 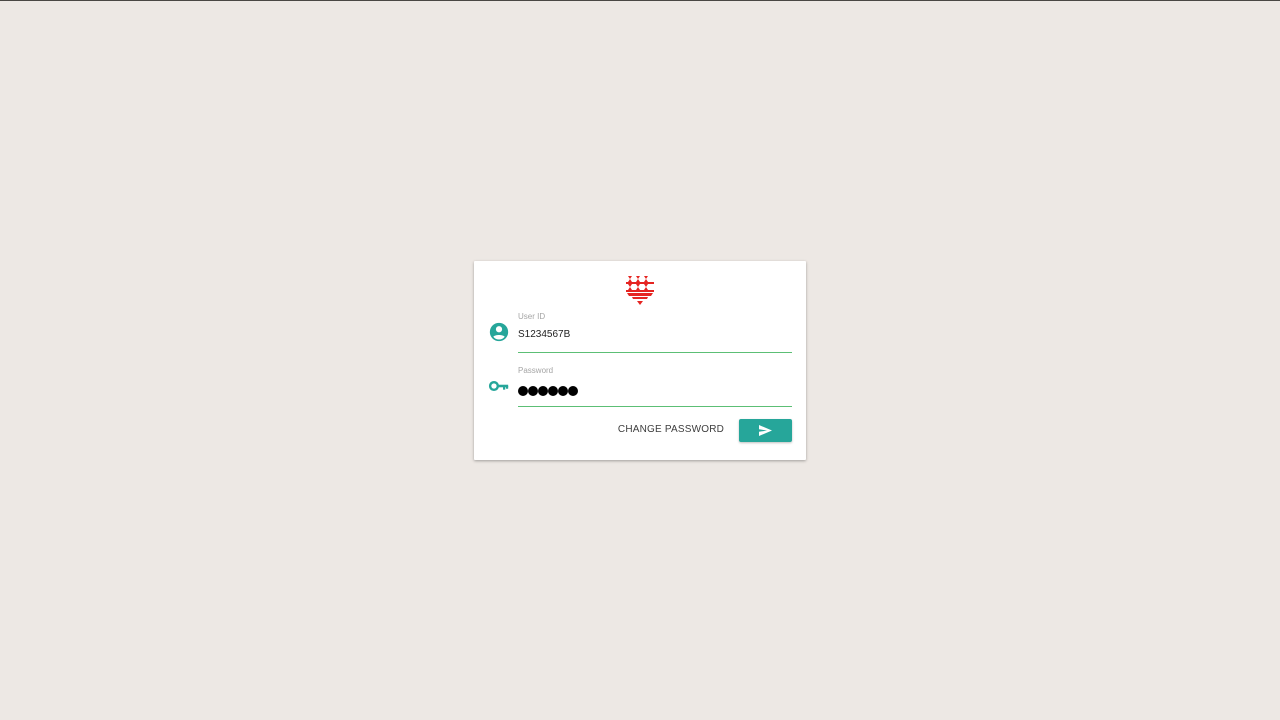 I want to click on top-border, so click(x=640, y=0).